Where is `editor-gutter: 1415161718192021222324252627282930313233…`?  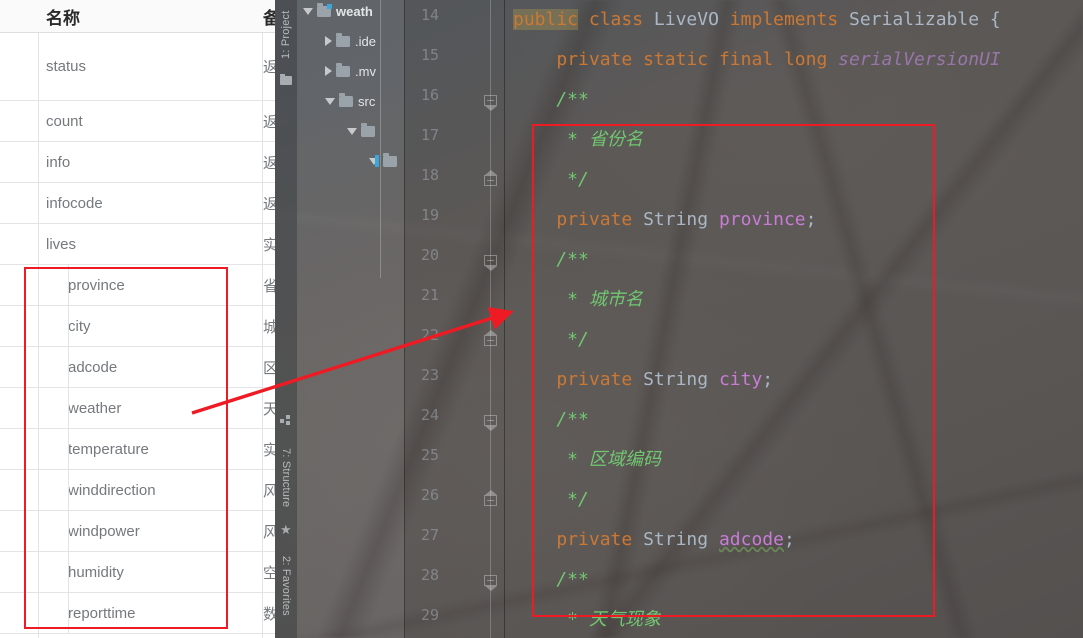
editor-gutter: 1415161718192021222324252627282930313233… is located at coordinates (455, 319).